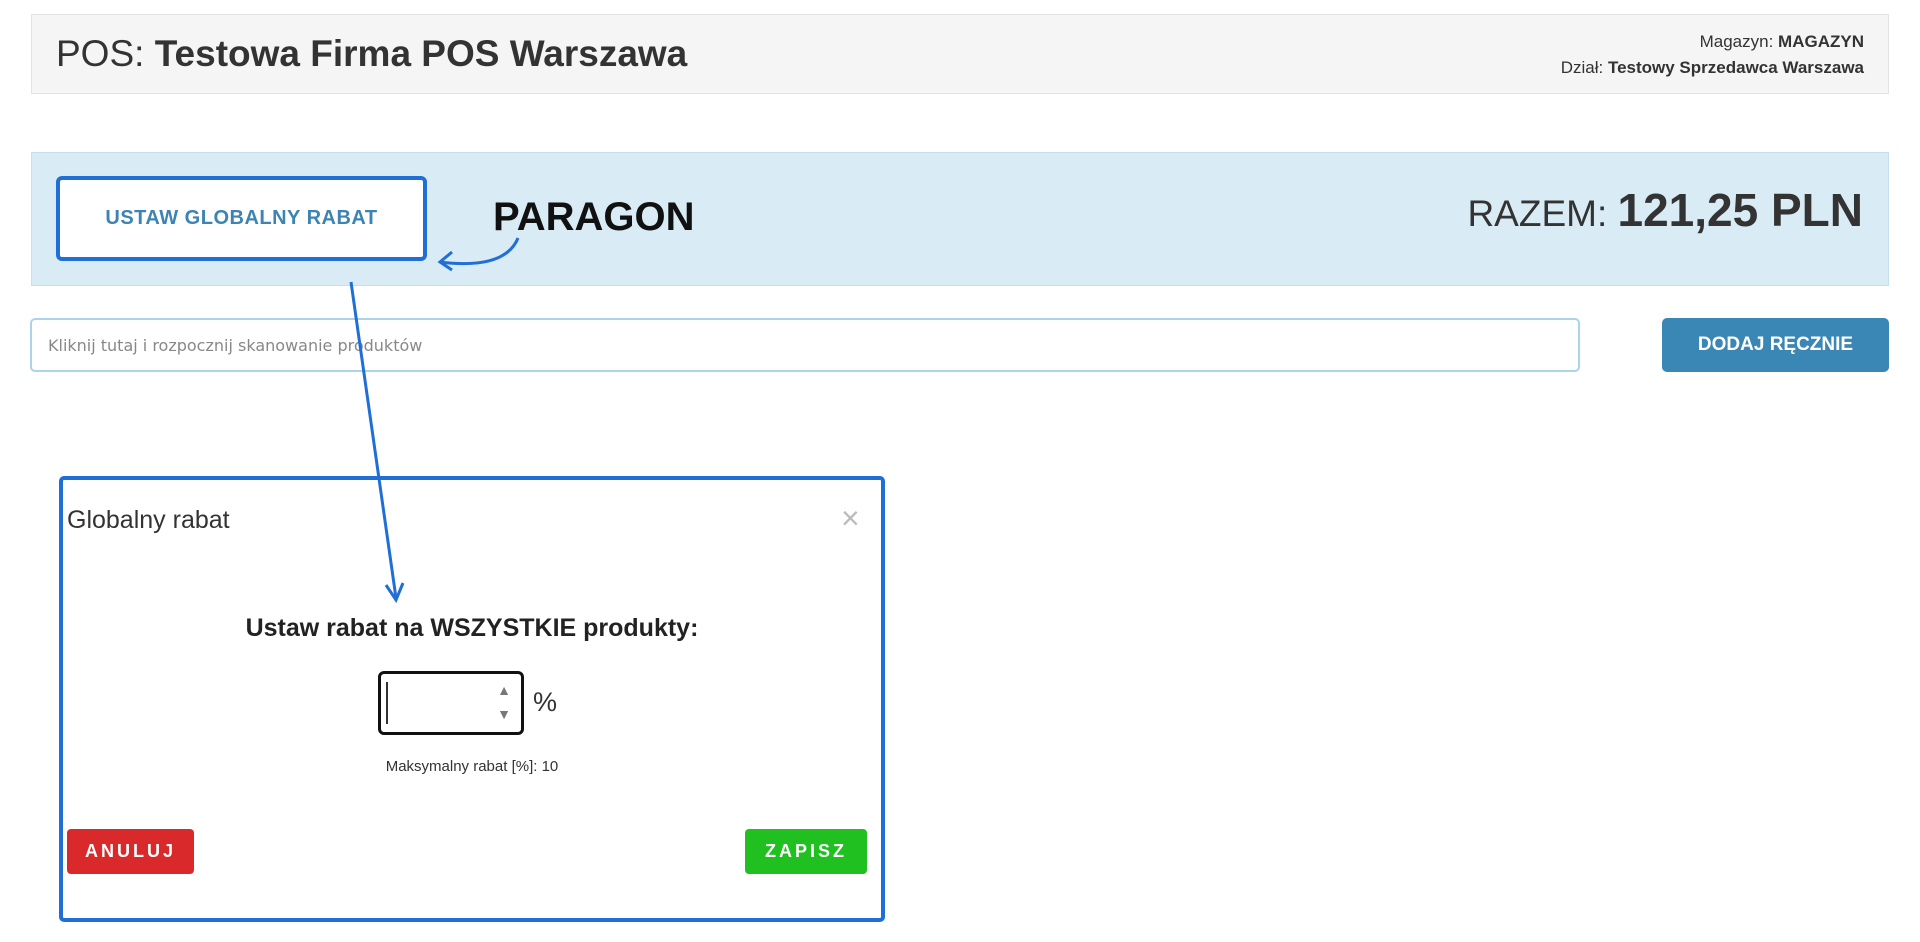 The width and height of the screenshot is (1920, 942). What do you see at coordinates (1739, 41) in the screenshot?
I see `warehouse-label: Magazyn:` at bounding box center [1739, 41].